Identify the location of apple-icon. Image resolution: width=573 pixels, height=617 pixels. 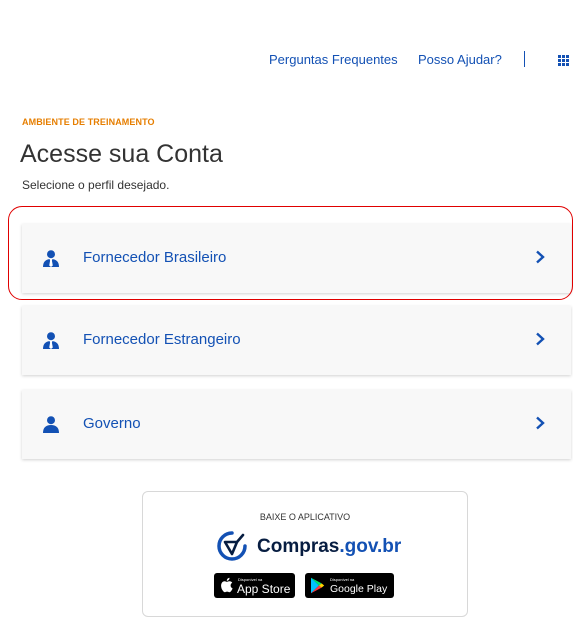
(226, 587).